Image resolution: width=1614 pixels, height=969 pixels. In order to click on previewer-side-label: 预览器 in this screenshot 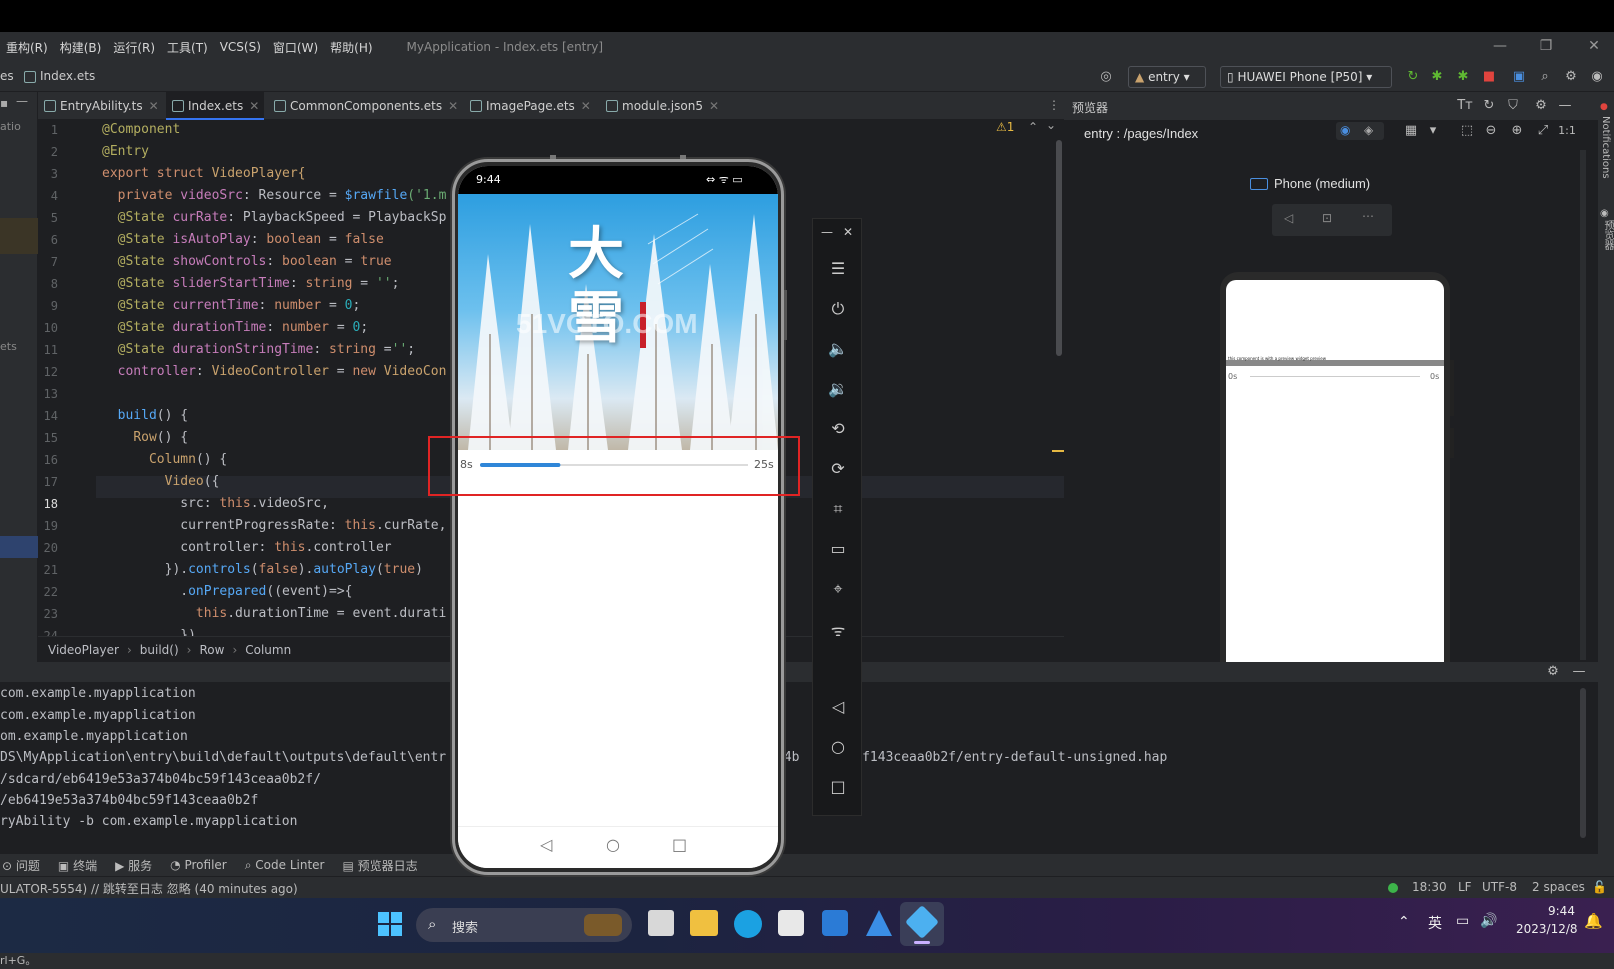, I will do `click(1607, 235)`.